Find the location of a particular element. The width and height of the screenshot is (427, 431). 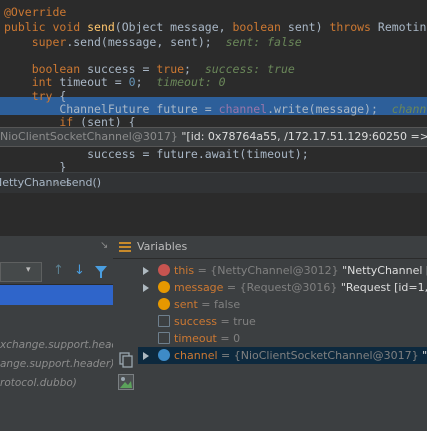

variable-type: = {NettyChannel@3012} is located at coordinates (266, 270).